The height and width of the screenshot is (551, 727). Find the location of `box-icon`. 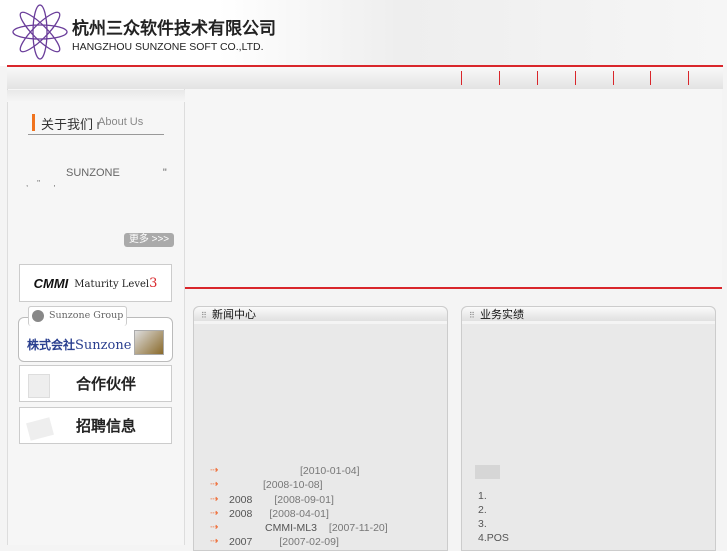

box-icon is located at coordinates (39, 386).